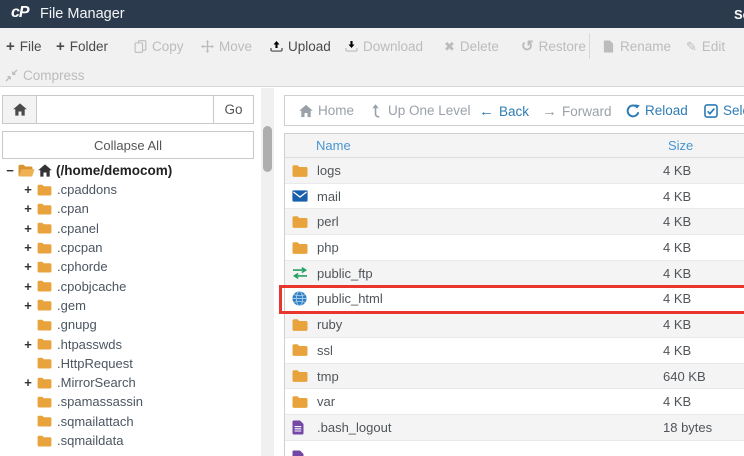 The height and width of the screenshot is (456, 744). What do you see at coordinates (10, 46) in the screenshot?
I see `plus-icon` at bounding box center [10, 46].